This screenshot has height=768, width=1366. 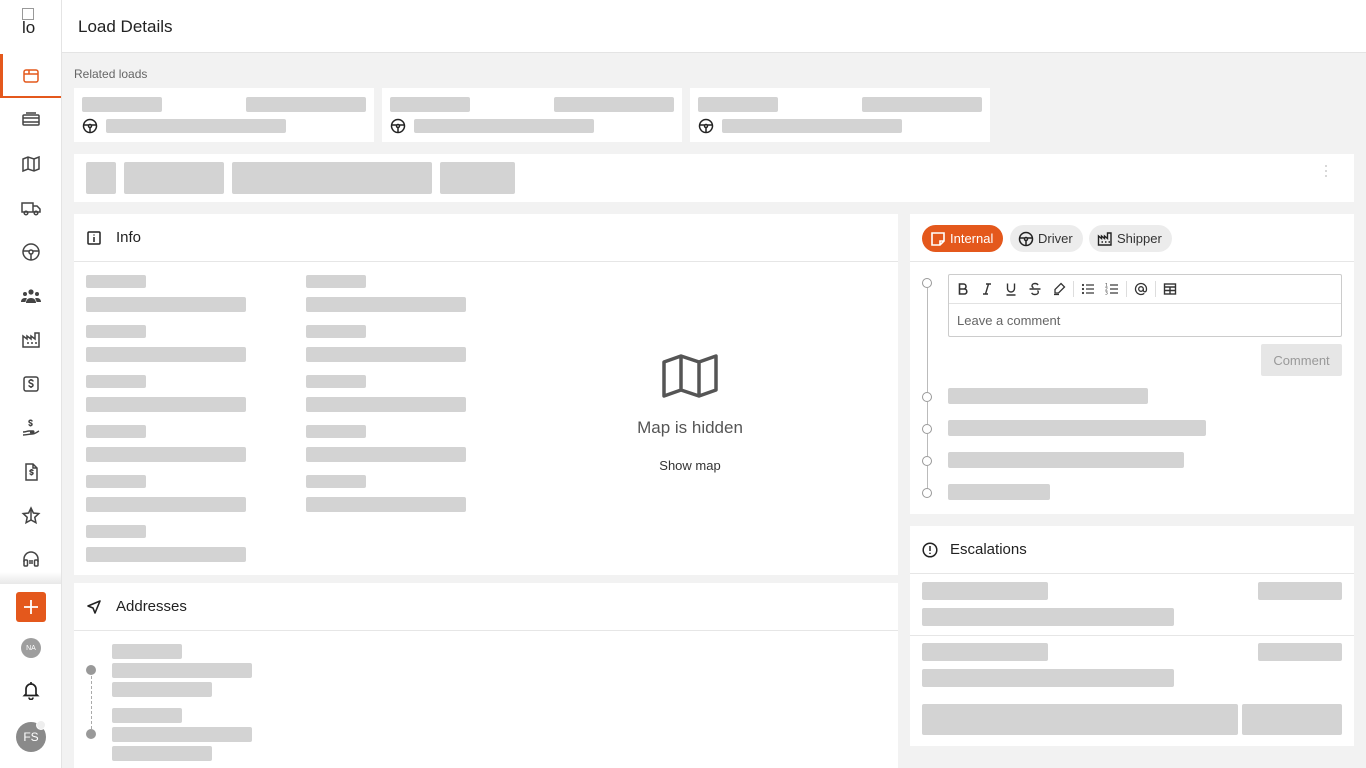 I want to click on sidebar-item-invoices, so click(x=30, y=472).